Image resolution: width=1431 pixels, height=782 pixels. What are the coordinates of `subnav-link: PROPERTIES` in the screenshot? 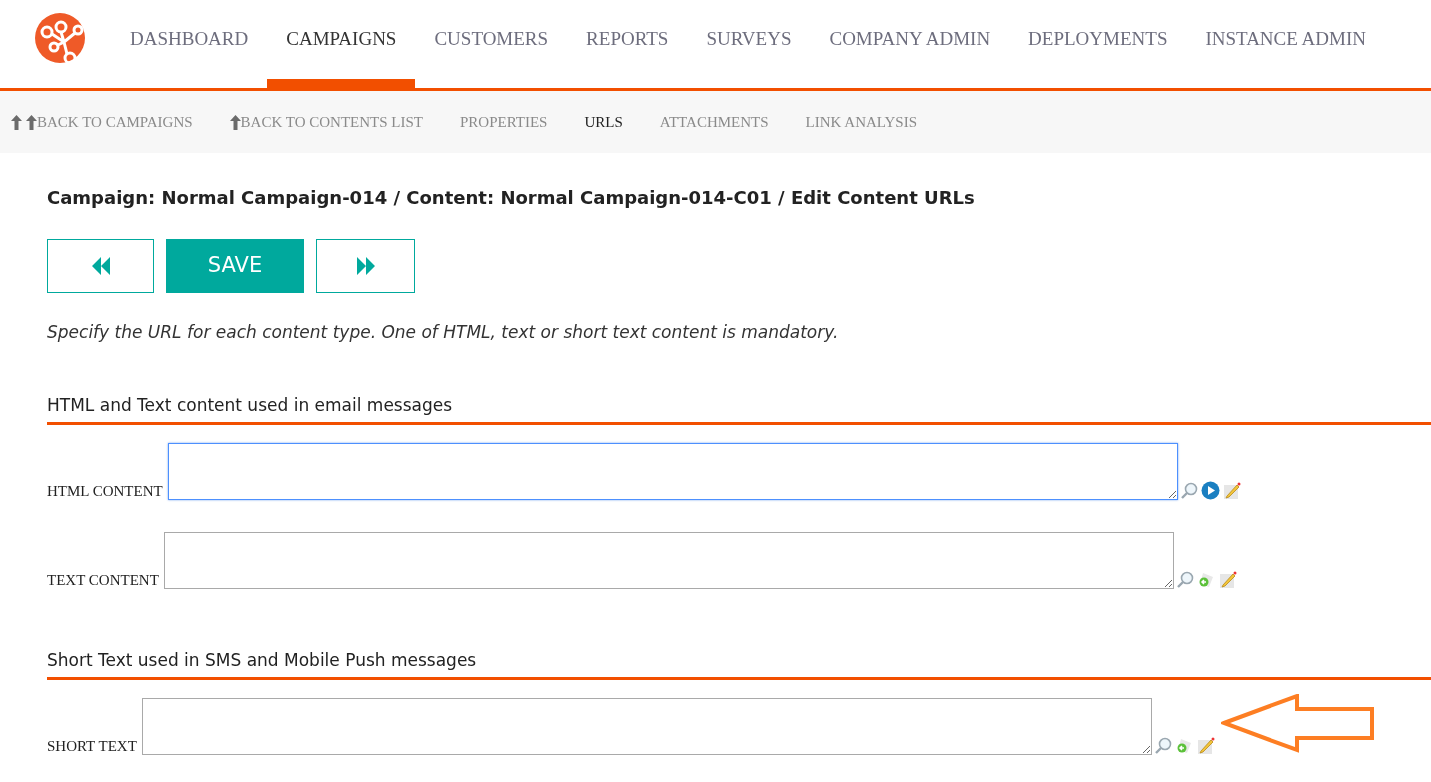 It's located at (504, 122).